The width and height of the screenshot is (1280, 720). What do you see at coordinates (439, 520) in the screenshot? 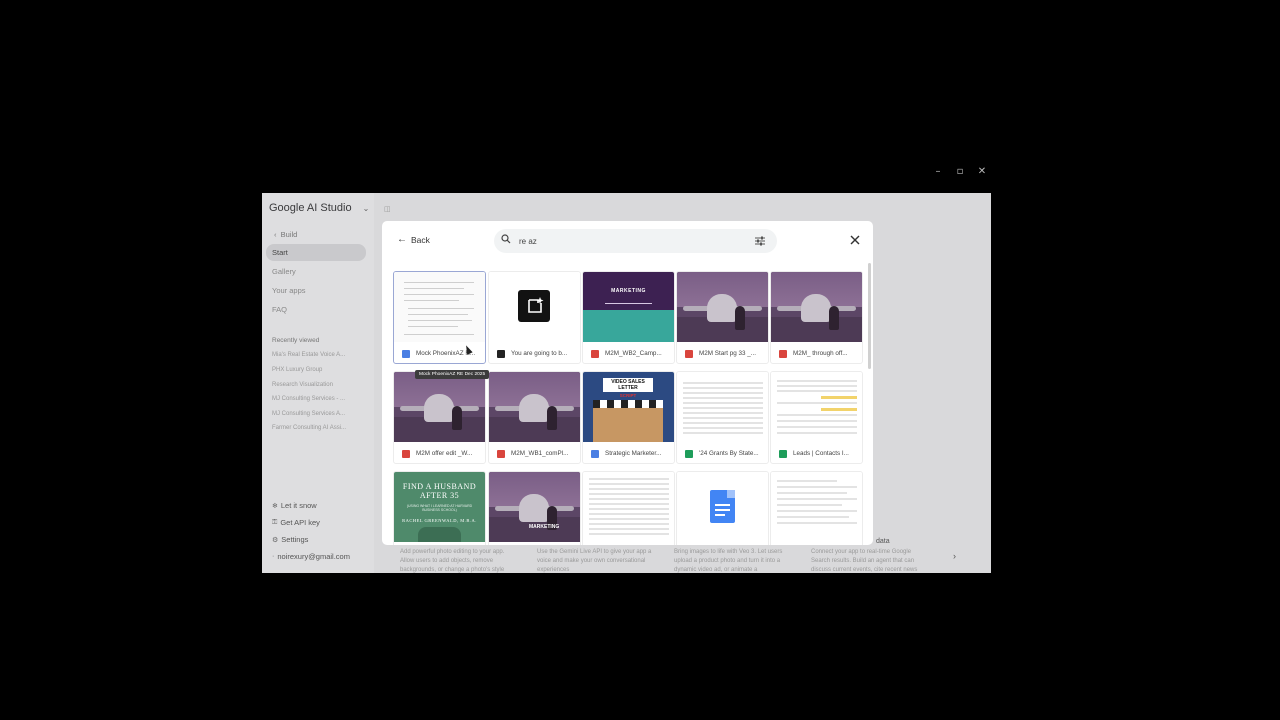
I see `thumb-author: RACHEL GREENWALD, M.B.A.` at bounding box center [439, 520].